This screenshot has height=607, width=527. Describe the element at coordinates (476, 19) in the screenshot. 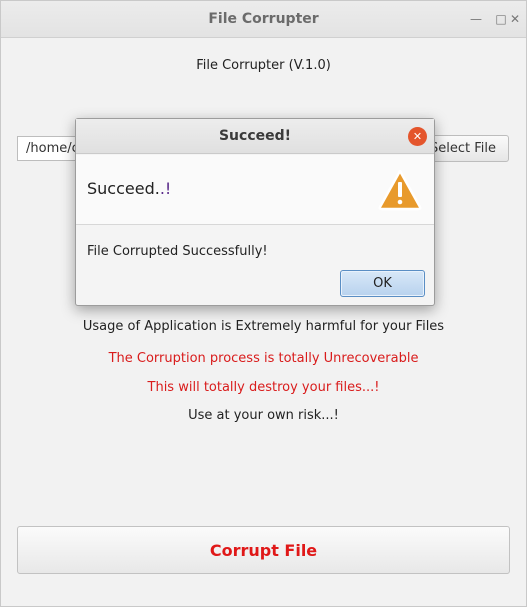

I see `minimize-icon: —` at that location.